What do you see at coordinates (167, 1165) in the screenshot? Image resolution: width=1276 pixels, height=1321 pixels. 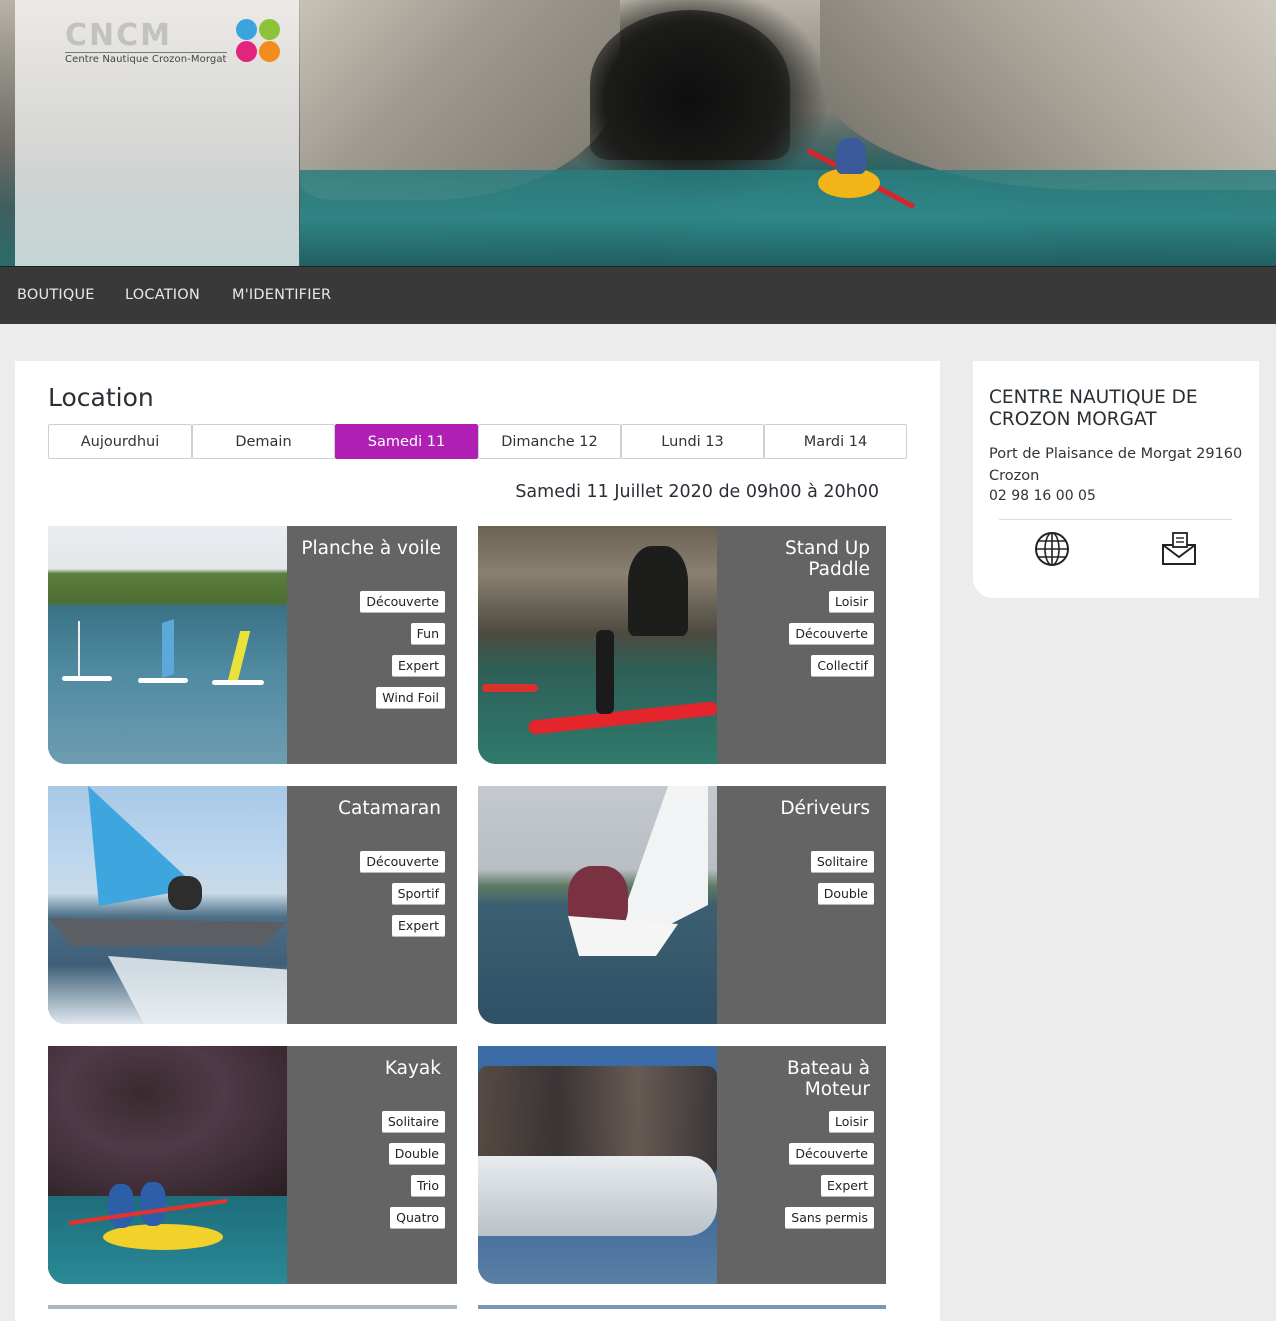 I see `photo-kayak` at bounding box center [167, 1165].